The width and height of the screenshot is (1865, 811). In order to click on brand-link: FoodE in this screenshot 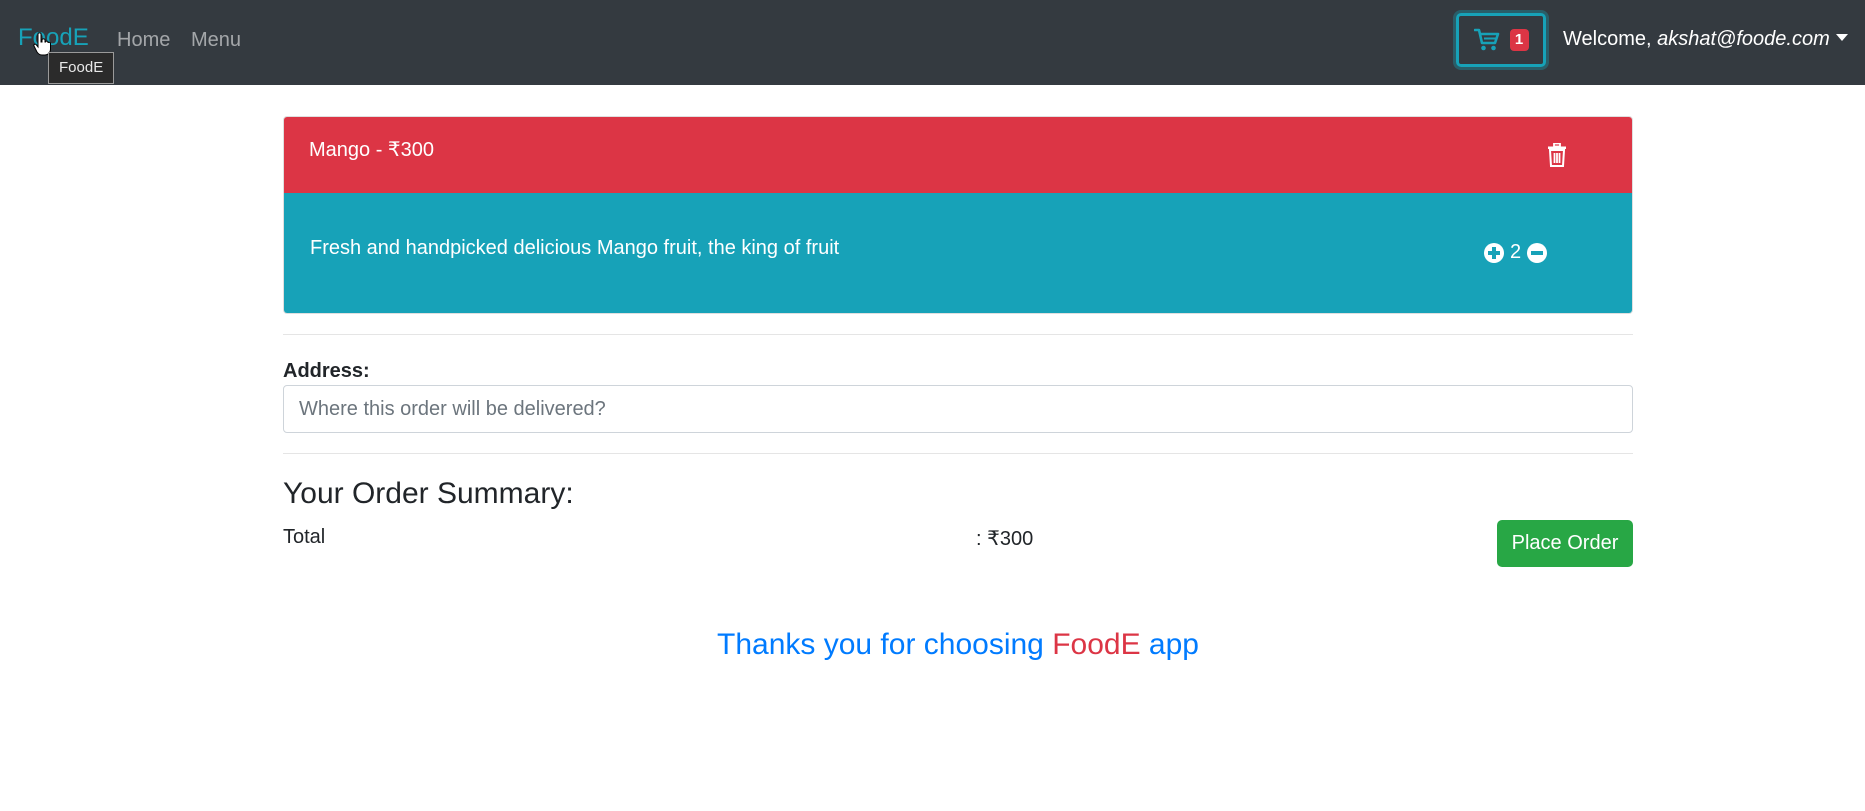, I will do `click(53, 38)`.